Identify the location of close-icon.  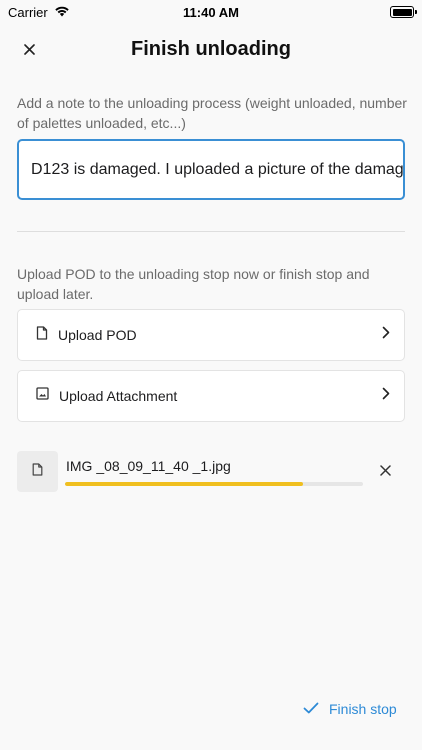
(385, 472).